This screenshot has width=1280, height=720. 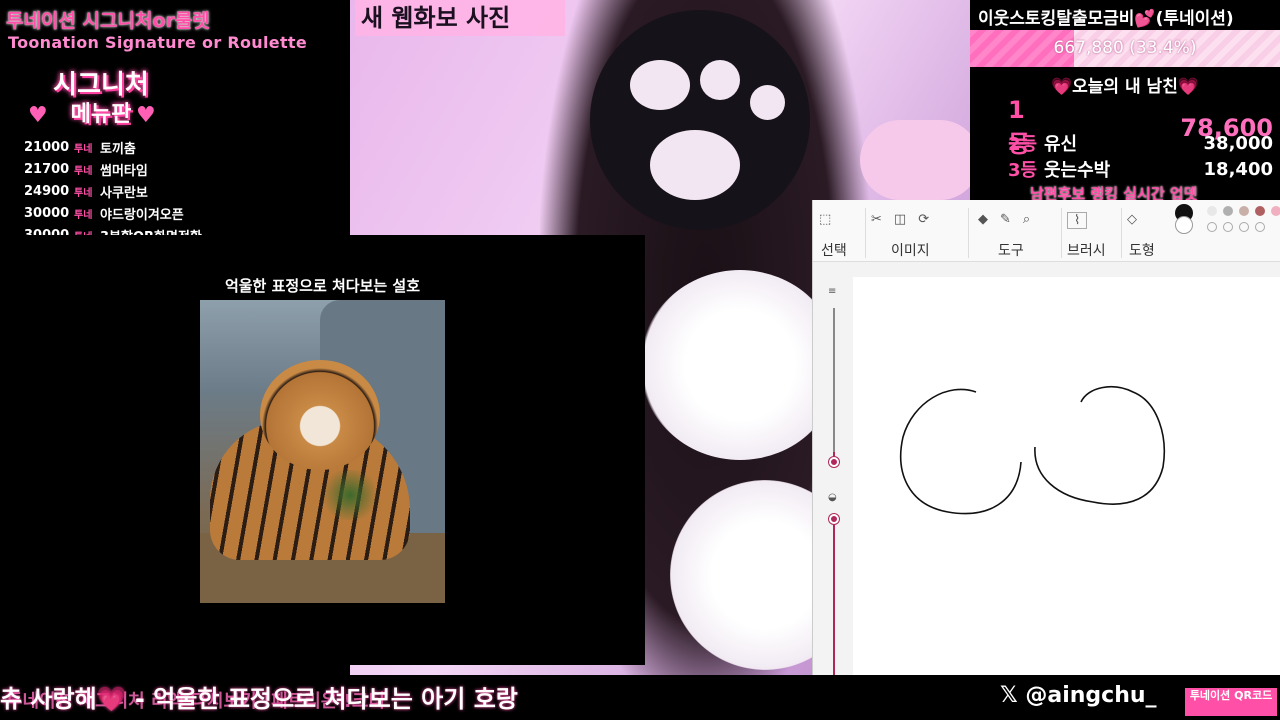 I want to click on stroke-right, so click(x=1099, y=445).